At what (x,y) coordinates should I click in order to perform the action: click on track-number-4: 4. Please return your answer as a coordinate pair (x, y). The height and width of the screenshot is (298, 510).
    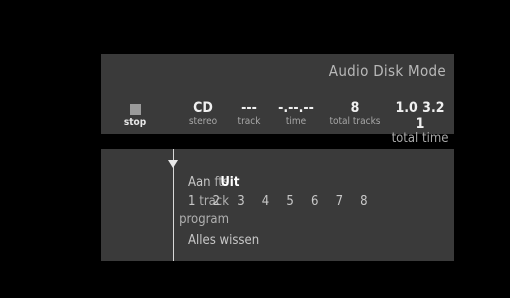
    Looking at the image, I should click on (274, 201).